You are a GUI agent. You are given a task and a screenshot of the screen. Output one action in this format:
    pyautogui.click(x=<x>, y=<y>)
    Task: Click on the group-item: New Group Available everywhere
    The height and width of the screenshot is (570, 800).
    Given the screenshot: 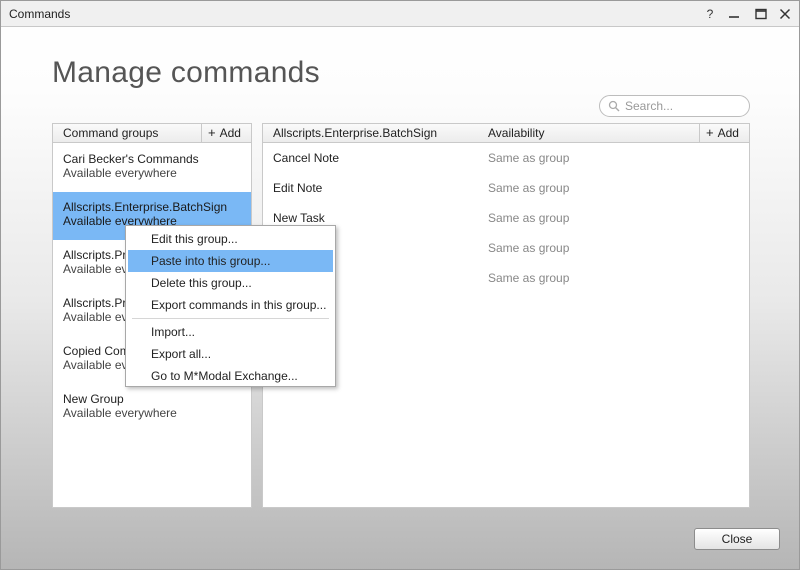 What is the action you would take?
    pyautogui.click(x=152, y=408)
    